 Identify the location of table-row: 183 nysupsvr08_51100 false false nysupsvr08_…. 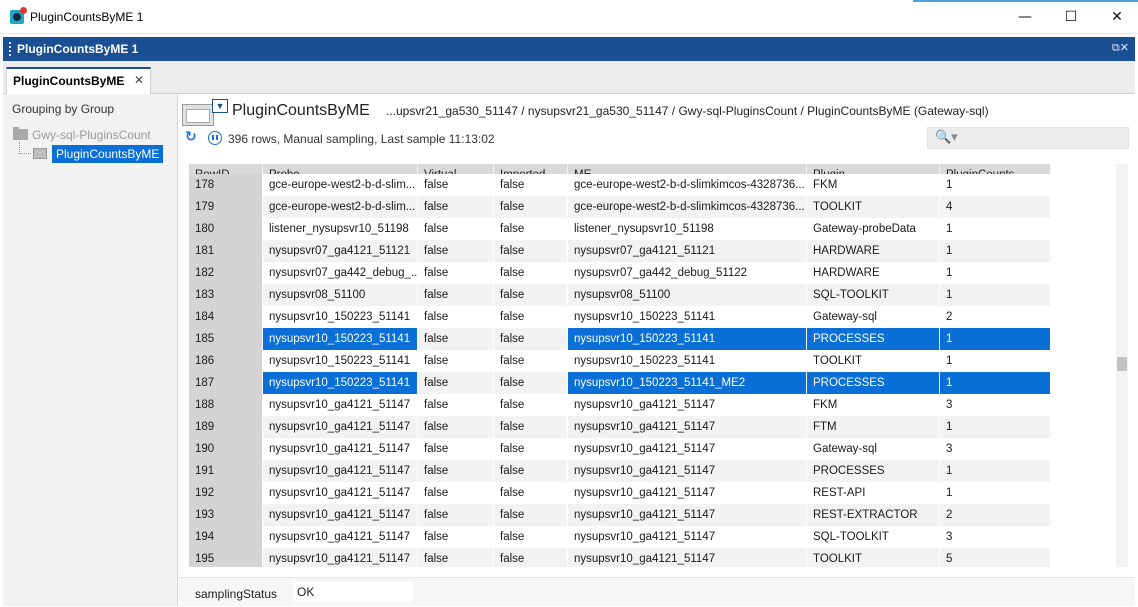
(620, 295).